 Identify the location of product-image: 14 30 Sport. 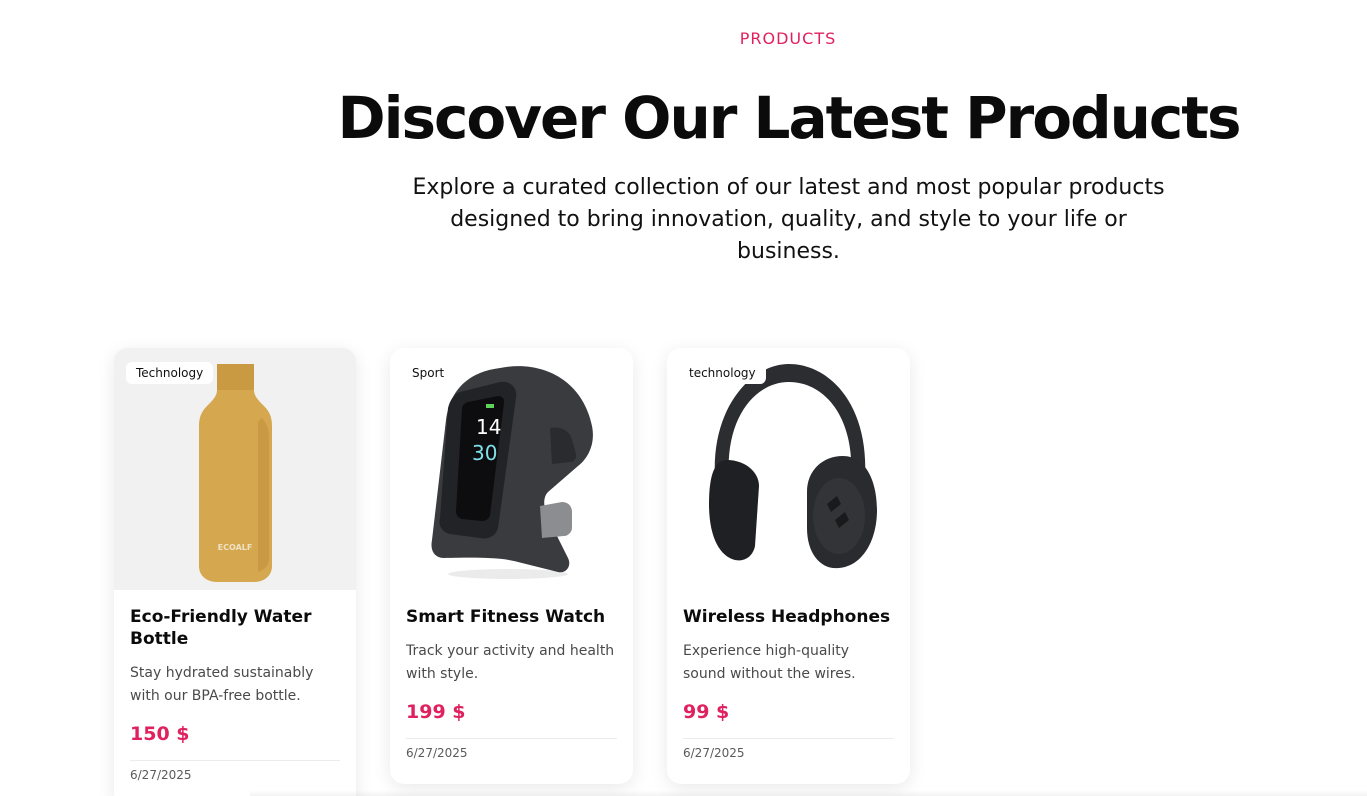
(511, 469).